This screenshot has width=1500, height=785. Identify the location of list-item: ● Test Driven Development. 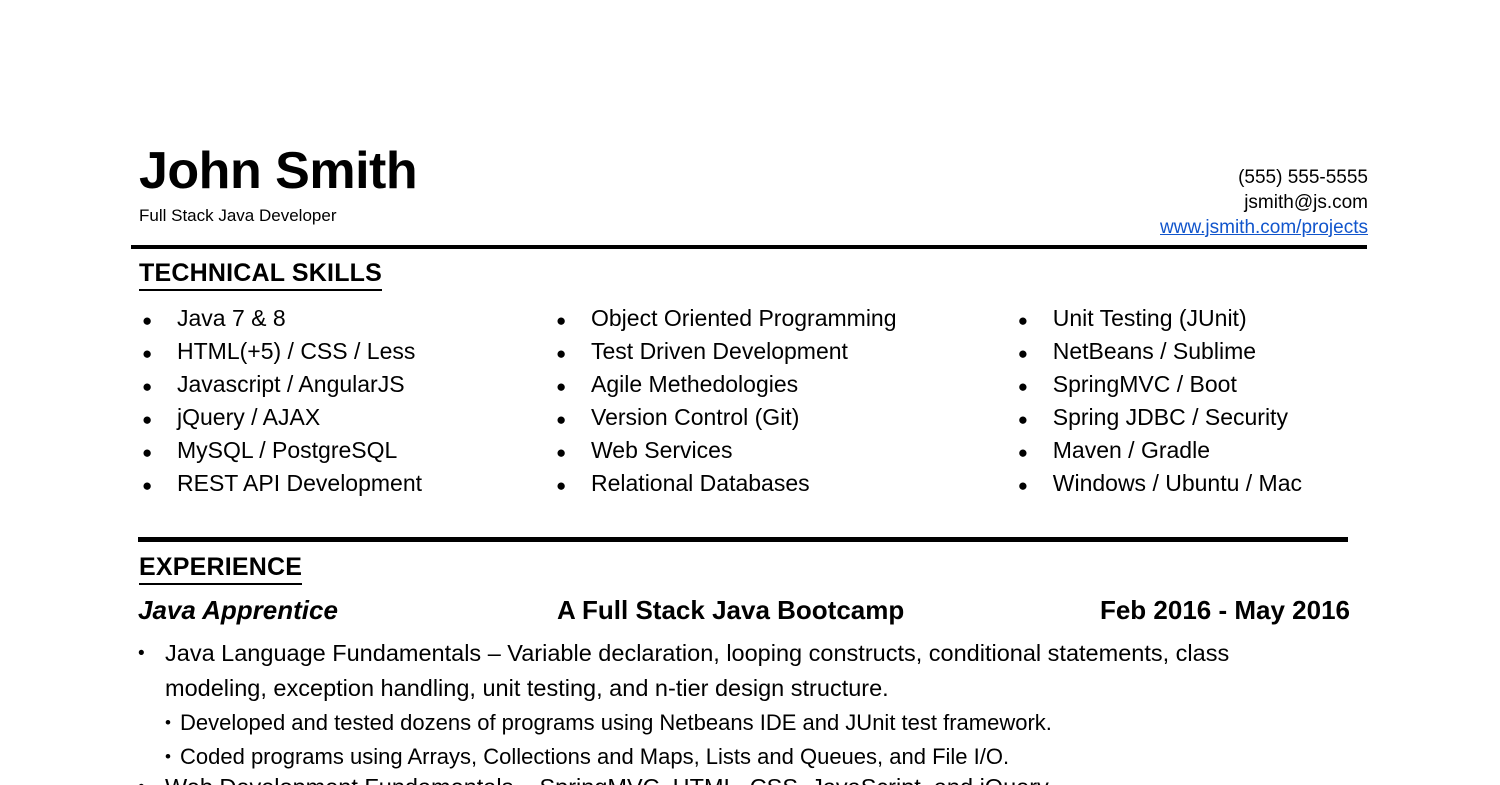
(784, 351).